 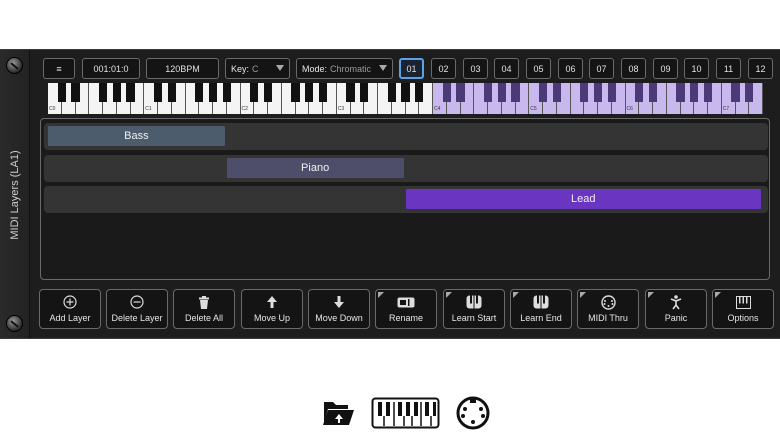 I want to click on key-value: C, so click(x=255, y=68).